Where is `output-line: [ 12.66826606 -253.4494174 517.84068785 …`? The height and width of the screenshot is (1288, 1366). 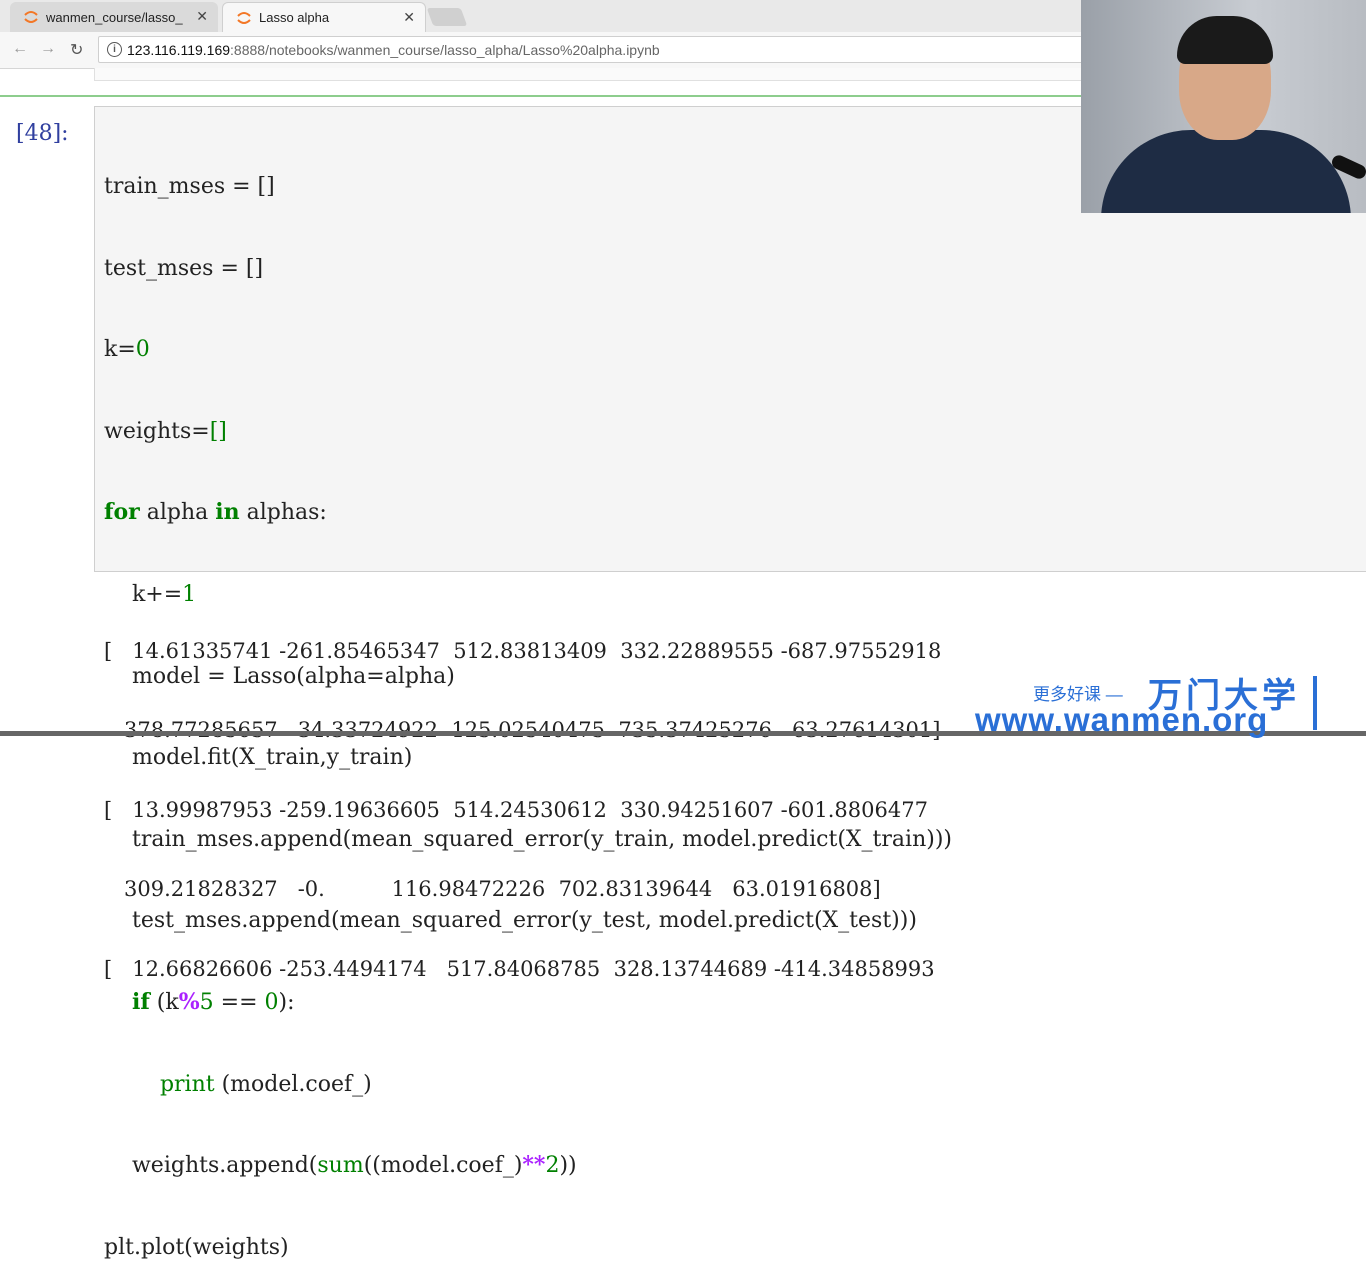 output-line: [ 12.66826606 -253.4494174 517.84068785 … is located at coordinates (519, 968).